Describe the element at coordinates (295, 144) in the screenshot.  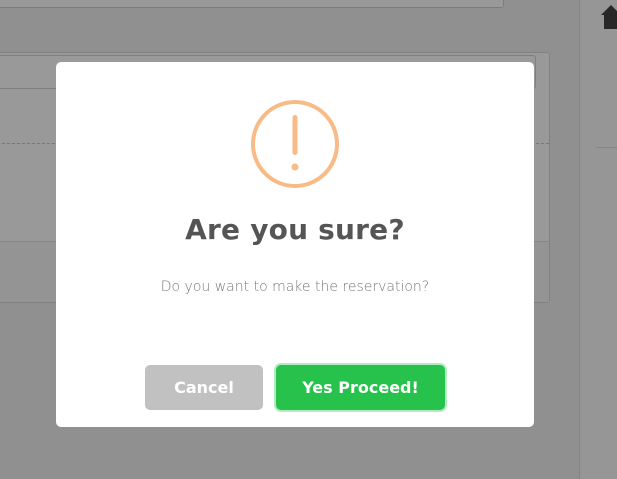
I see `warning-icon` at that location.